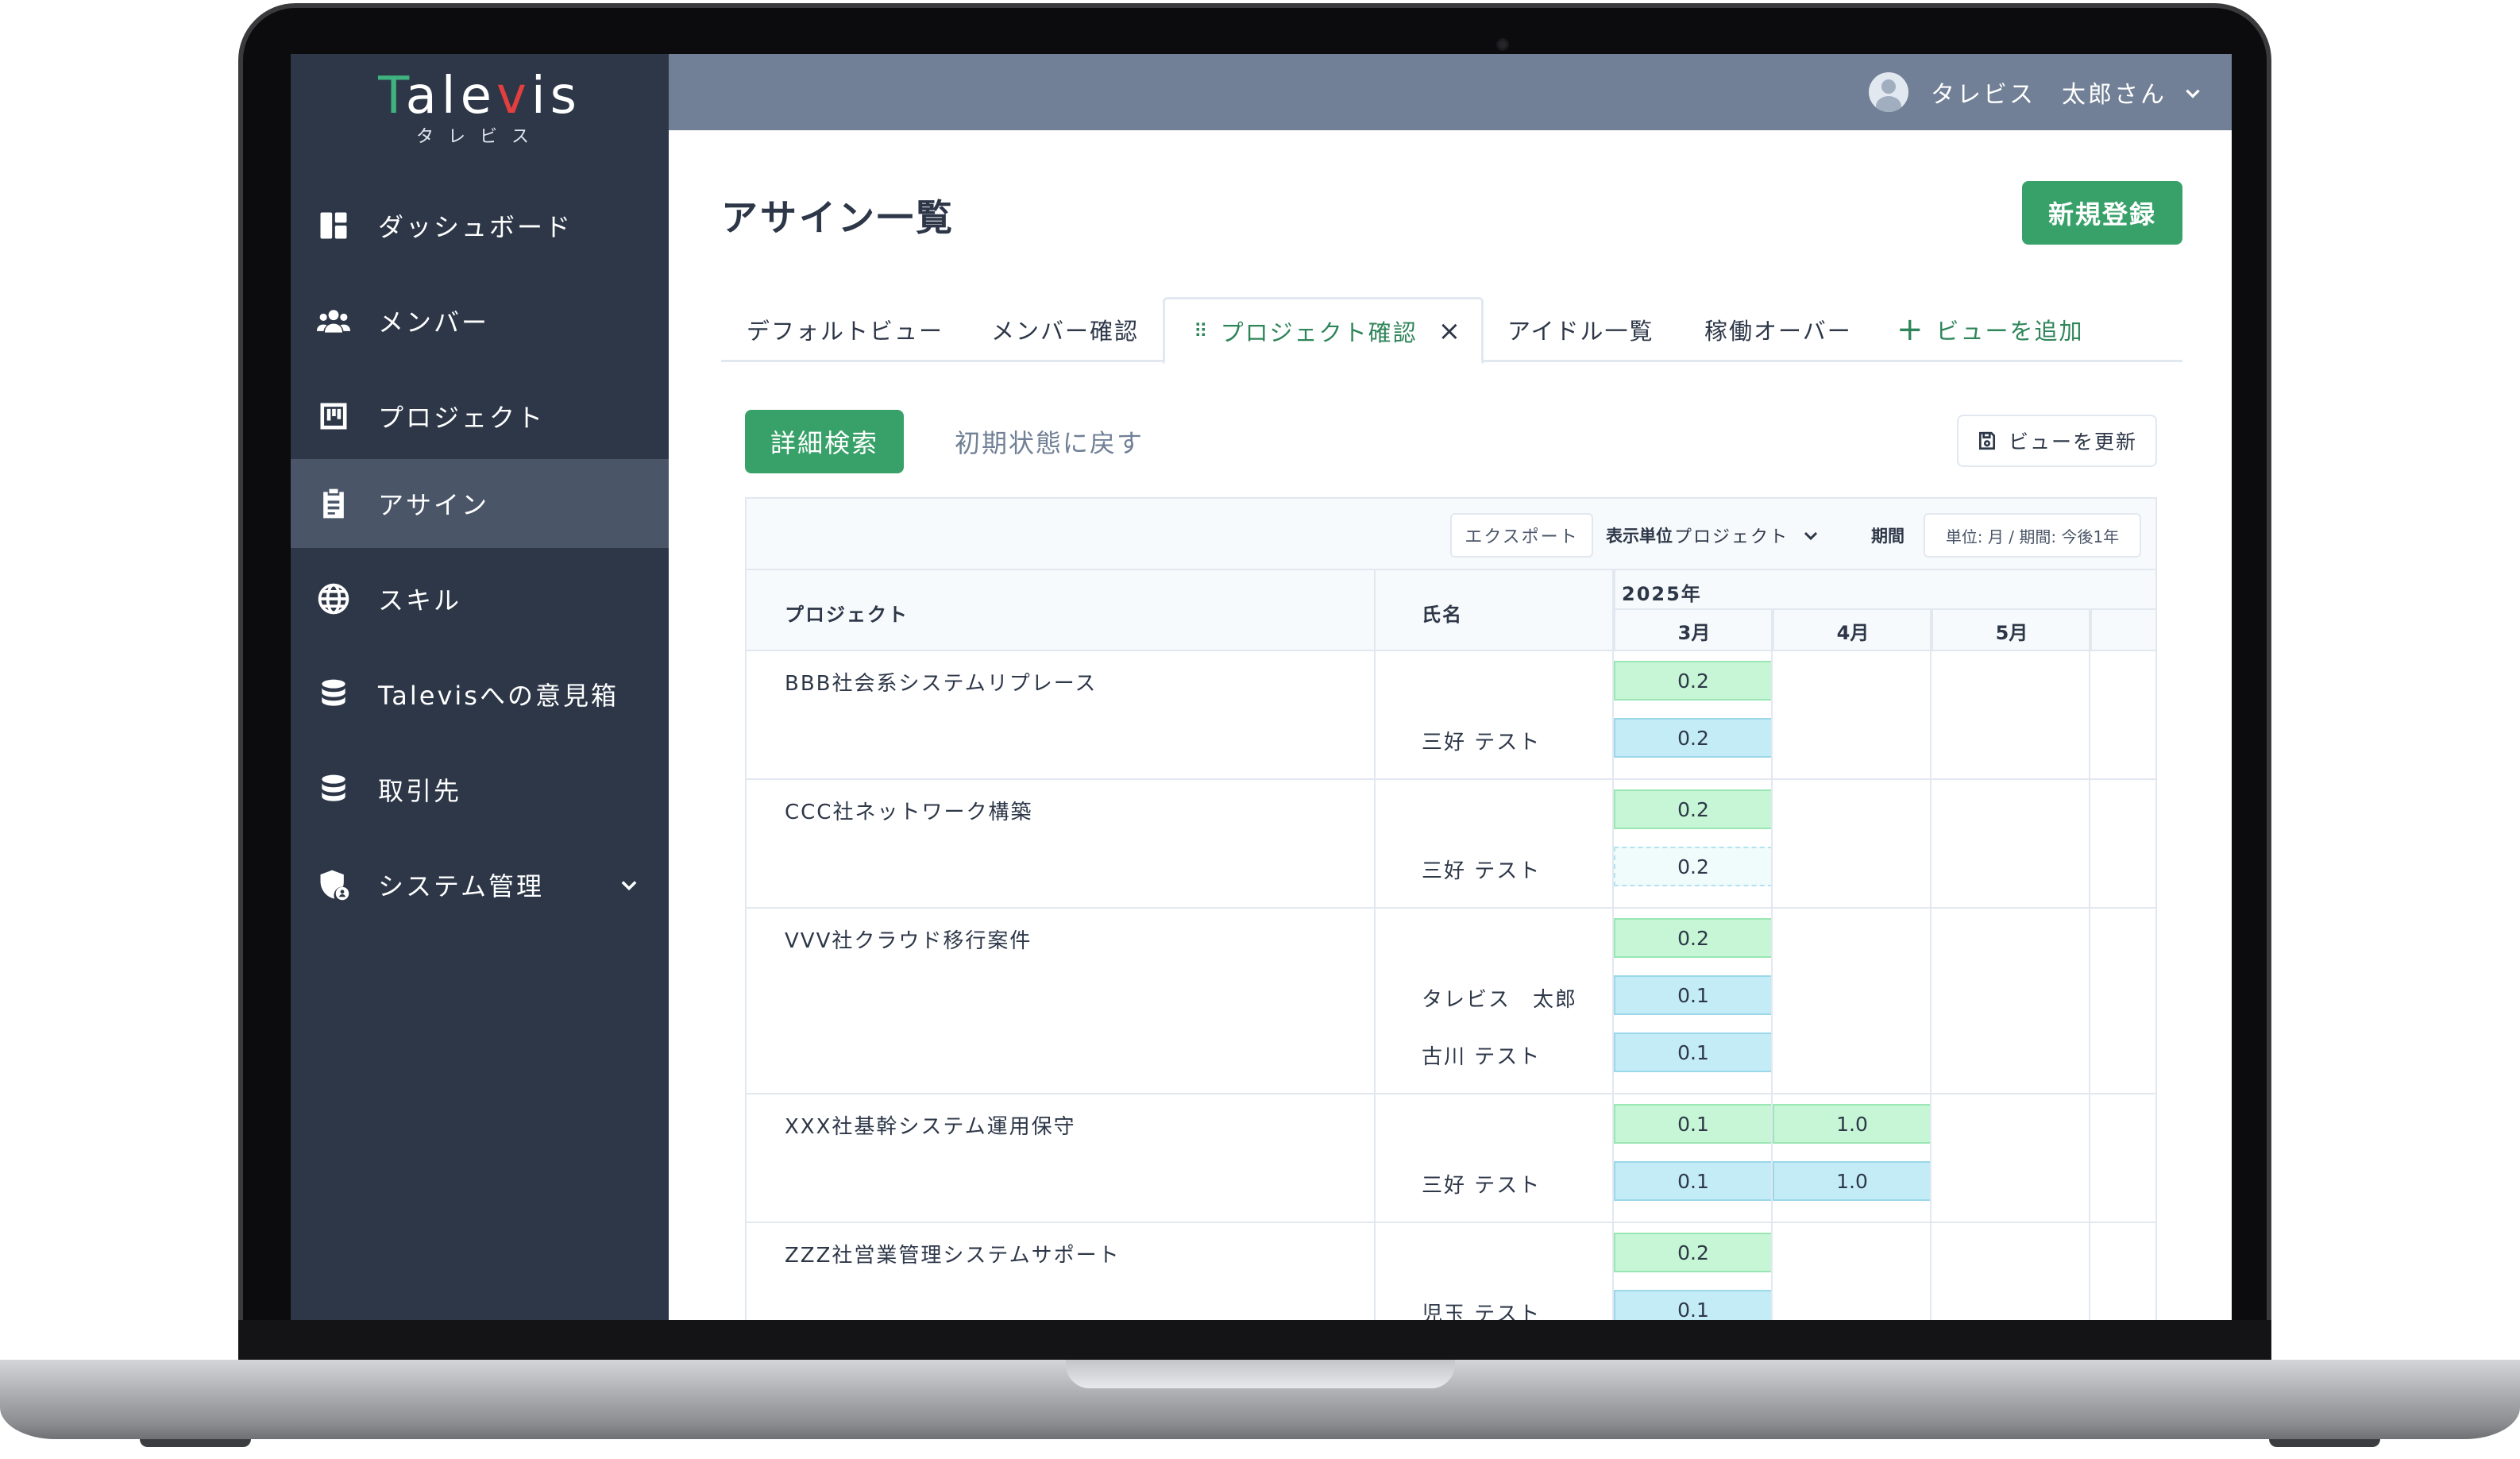 This screenshot has width=2520, height=1459. Describe the element at coordinates (434, 505) in the screenshot. I see `sidebar-item-label: アサイン` at that location.